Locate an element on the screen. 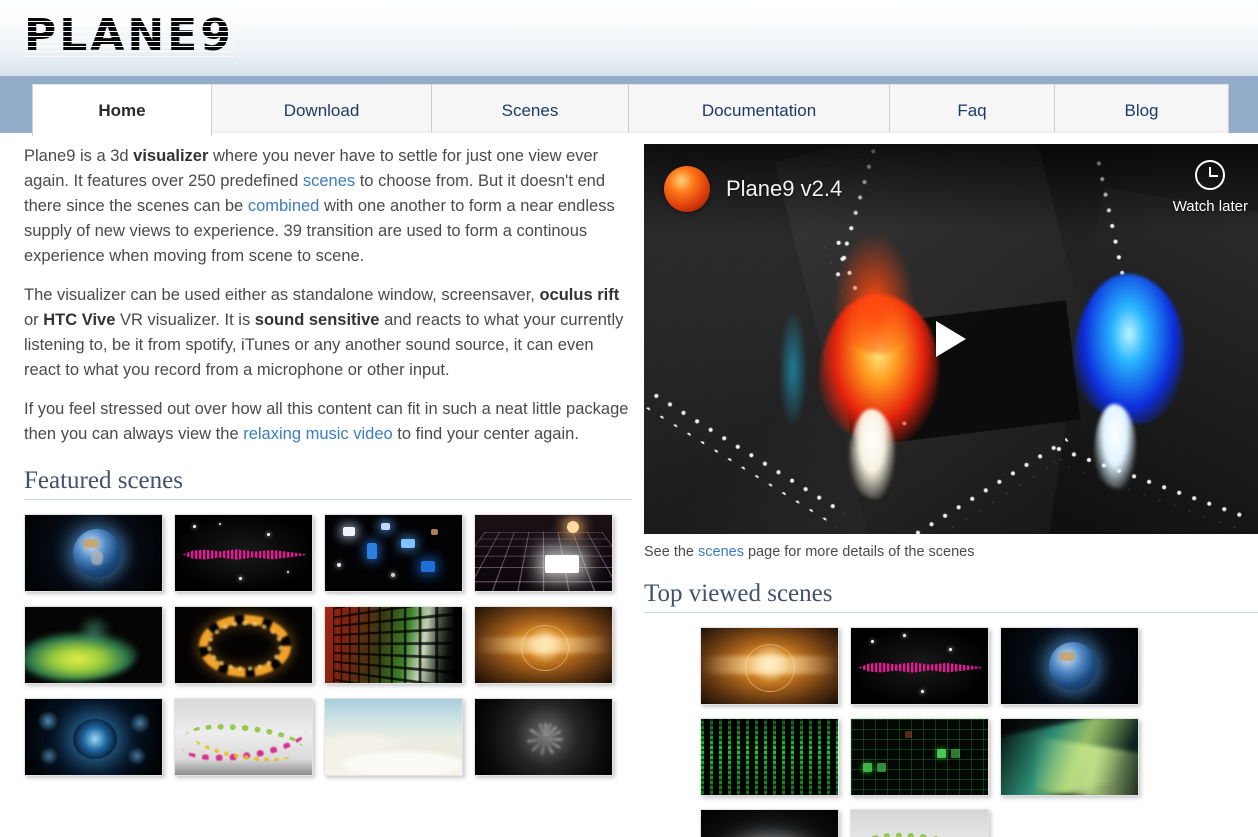 The image size is (1258, 837). p2-bold-oculus: oculus rift is located at coordinates (579, 295).